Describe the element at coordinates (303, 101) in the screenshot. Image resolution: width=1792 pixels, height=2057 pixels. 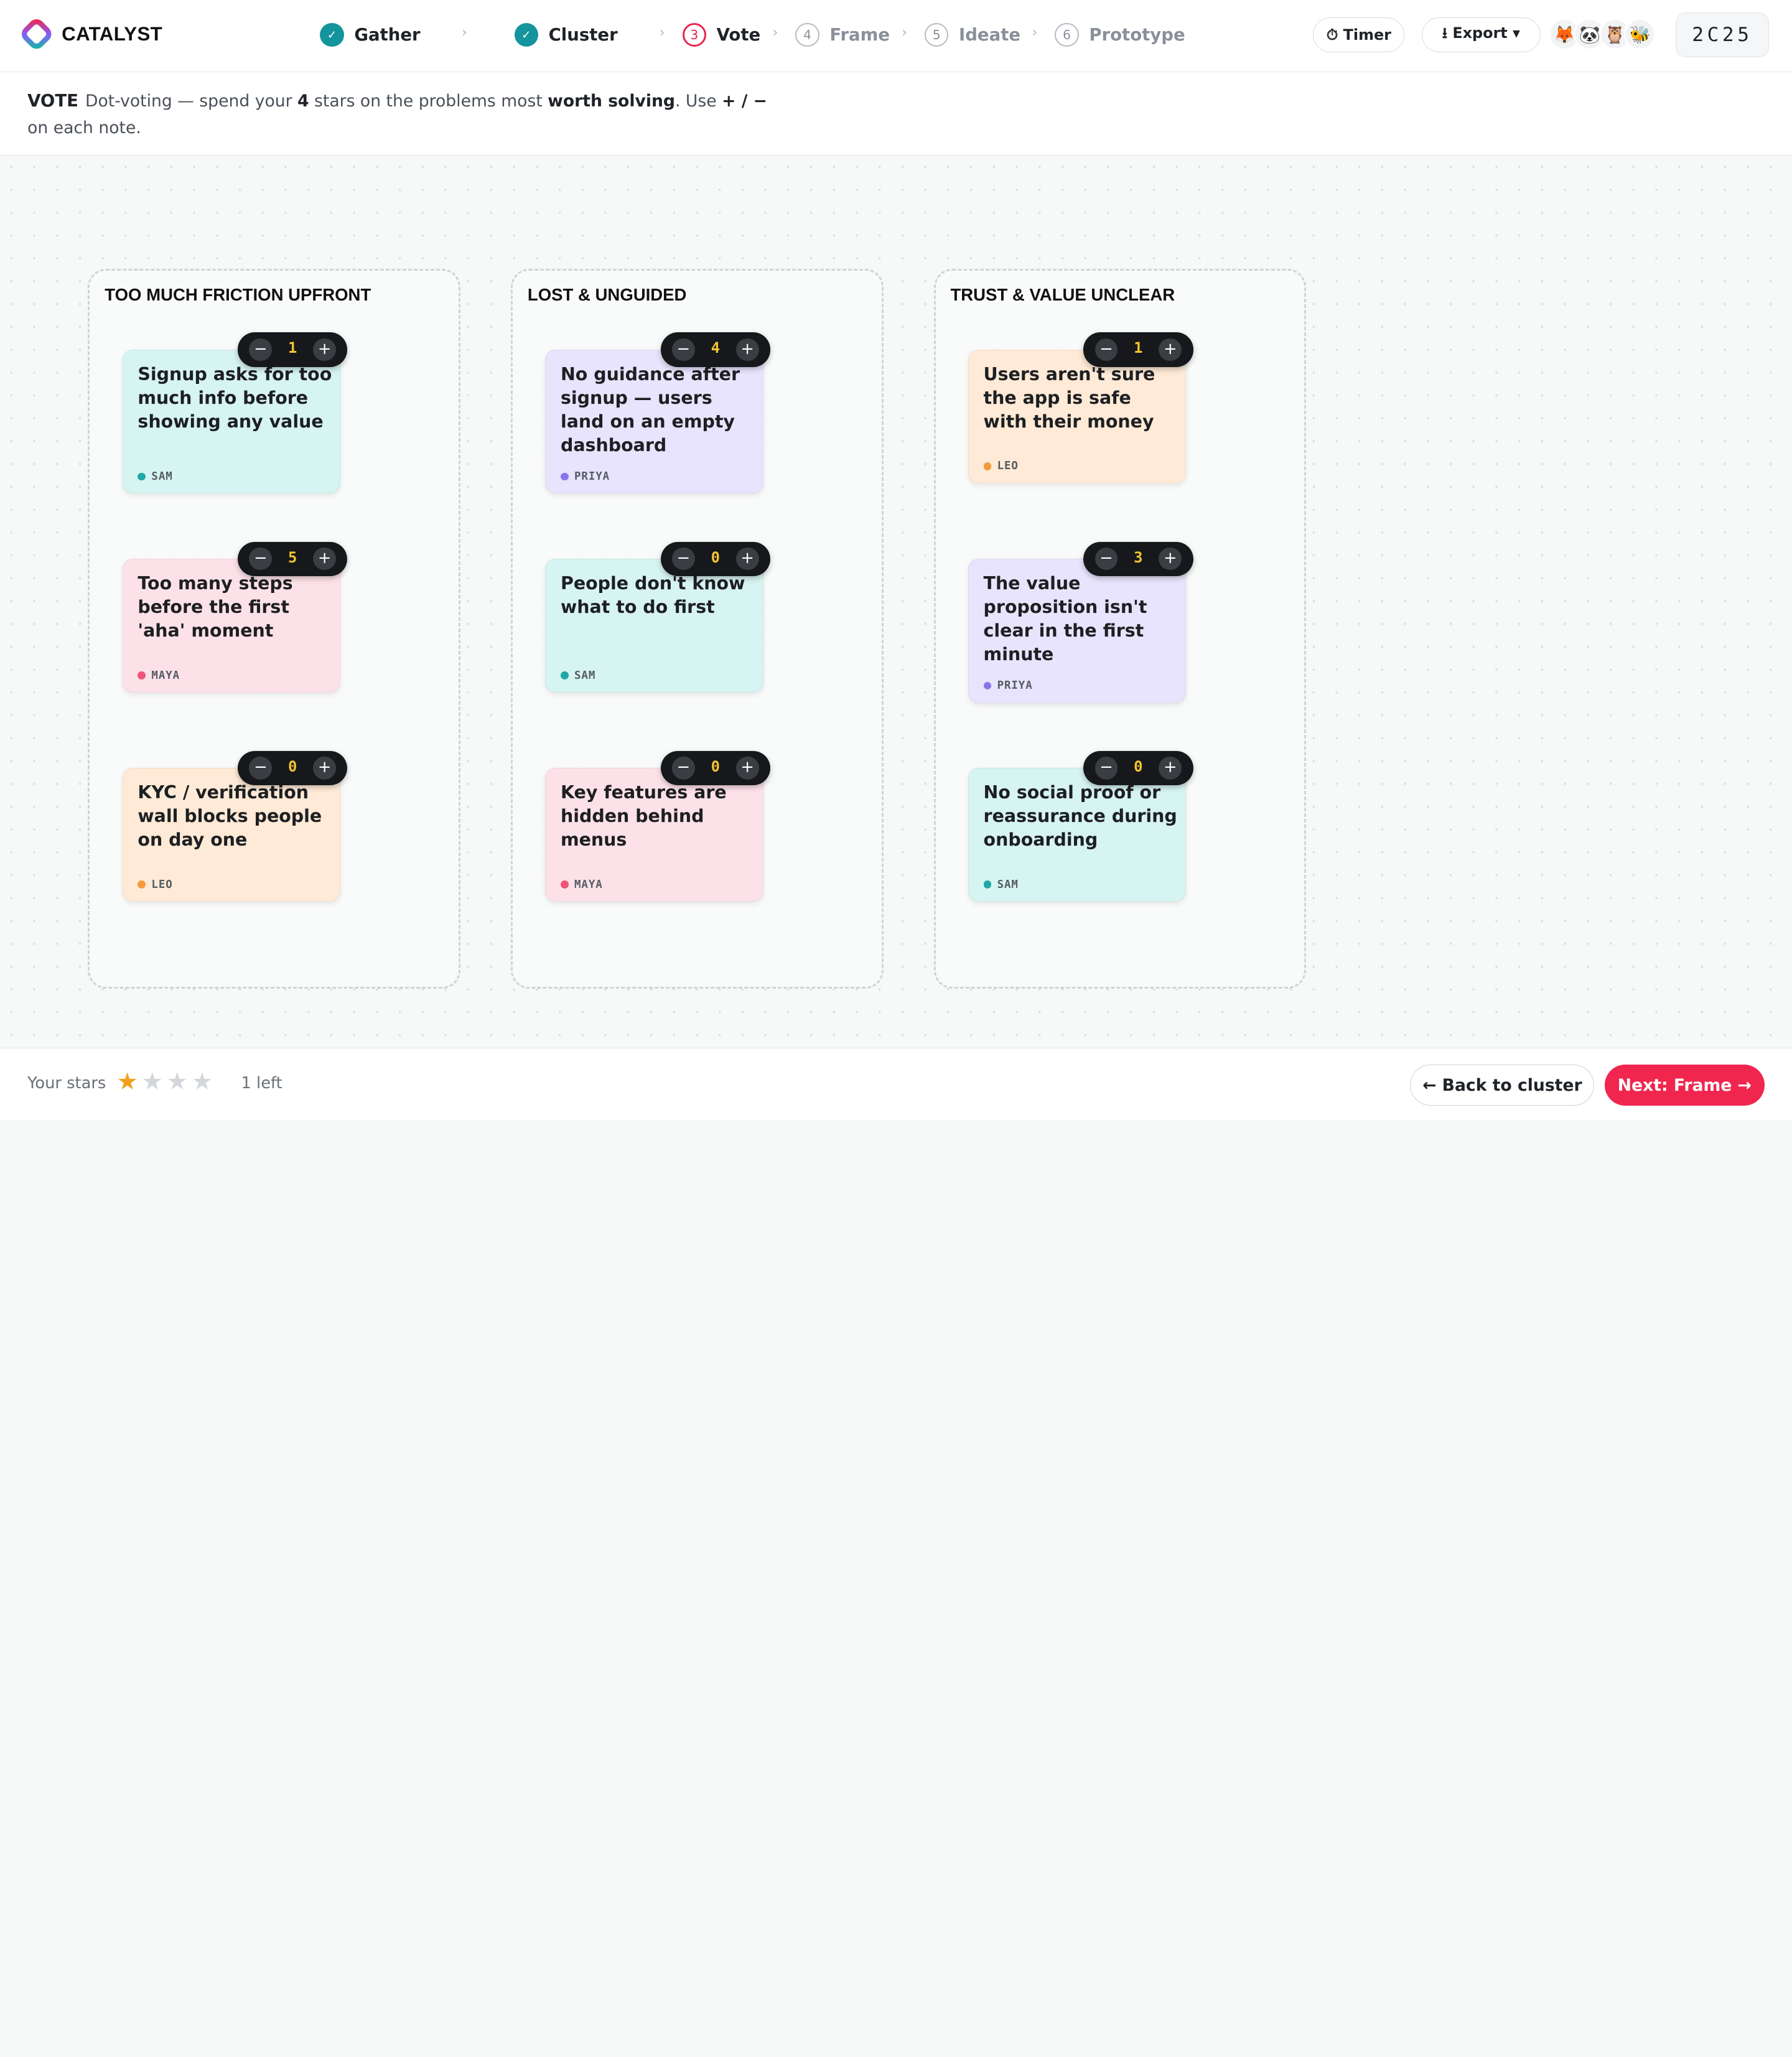
I see `star-count: 4` at that location.